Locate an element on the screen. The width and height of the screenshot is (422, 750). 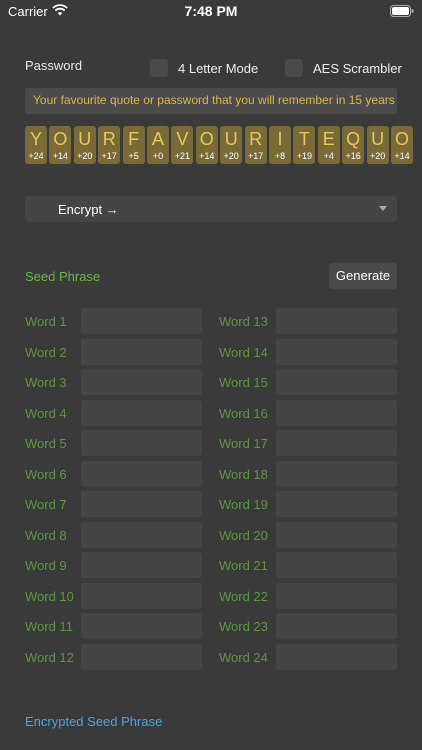
word-label: Word 3 is located at coordinates (46, 382).